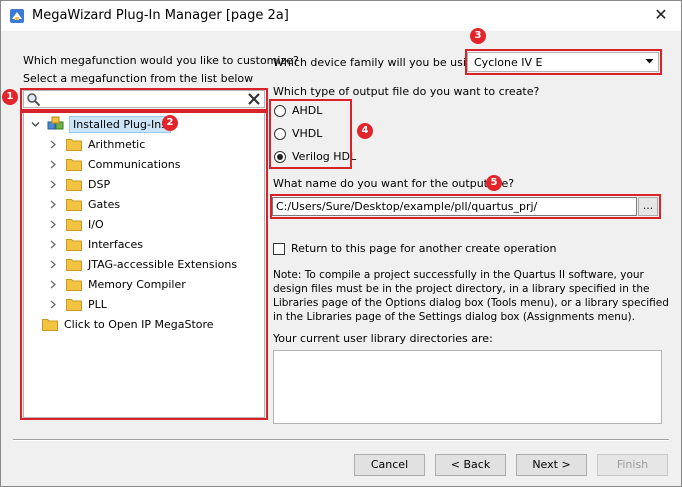  Describe the element at coordinates (115, 244) in the screenshot. I see `tree-item-label: Interfaces` at that location.